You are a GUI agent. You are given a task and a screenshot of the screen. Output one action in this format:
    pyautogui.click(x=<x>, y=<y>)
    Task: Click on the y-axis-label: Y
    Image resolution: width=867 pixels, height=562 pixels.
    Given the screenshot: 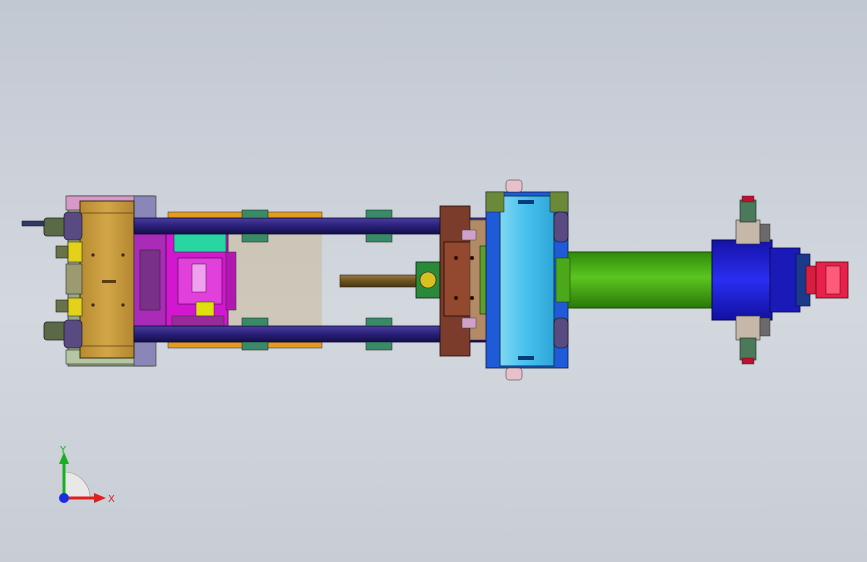 What is the action you would take?
    pyautogui.click(x=63, y=450)
    